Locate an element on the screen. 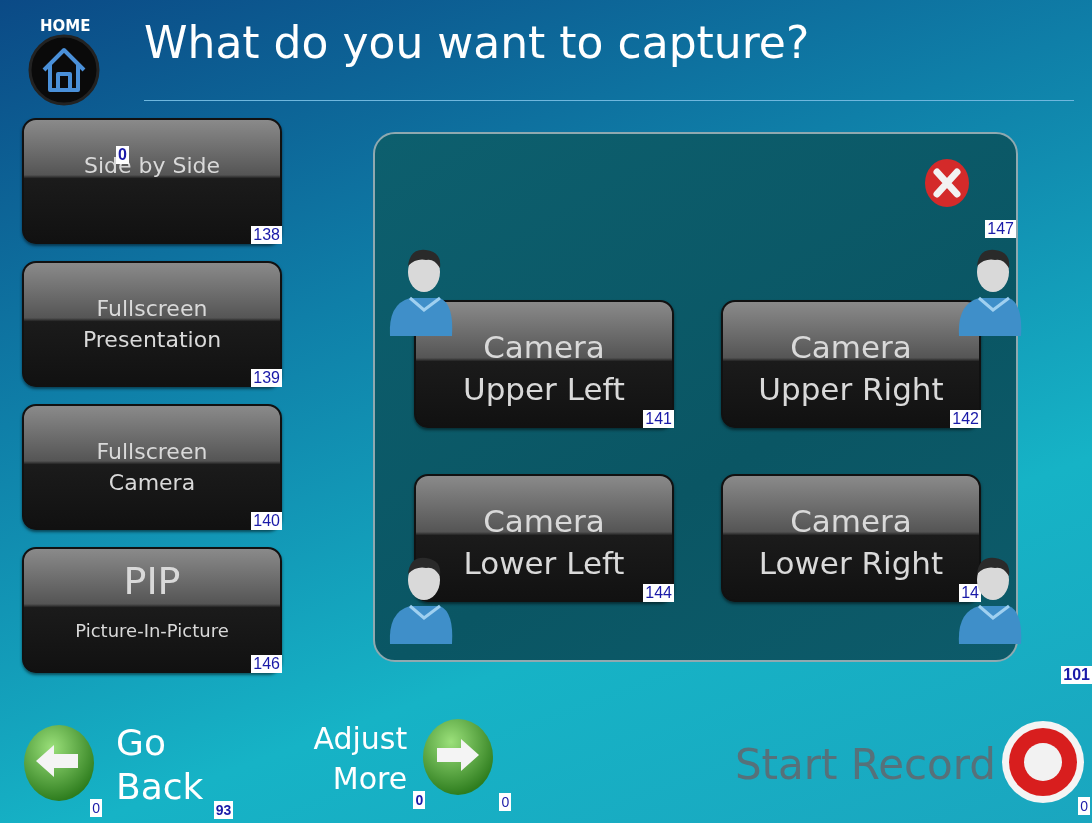  home-icon is located at coordinates (64, 70).